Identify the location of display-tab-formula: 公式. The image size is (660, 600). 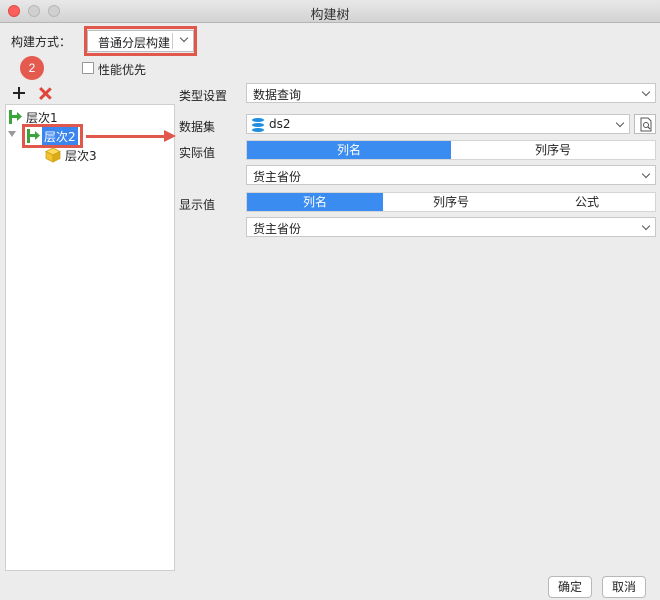
(587, 202).